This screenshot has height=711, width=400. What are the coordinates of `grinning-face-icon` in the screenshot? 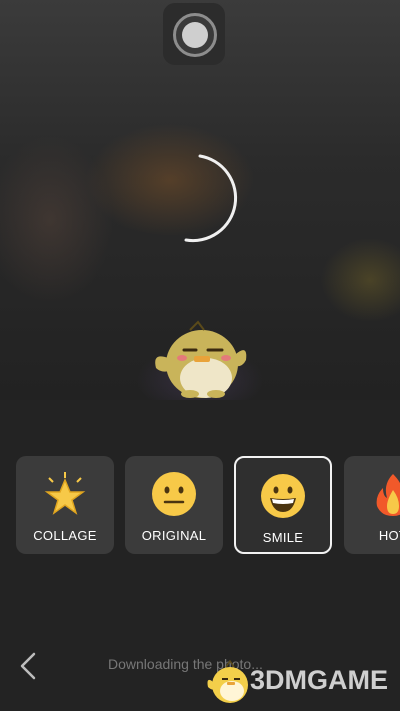 It's located at (283, 496).